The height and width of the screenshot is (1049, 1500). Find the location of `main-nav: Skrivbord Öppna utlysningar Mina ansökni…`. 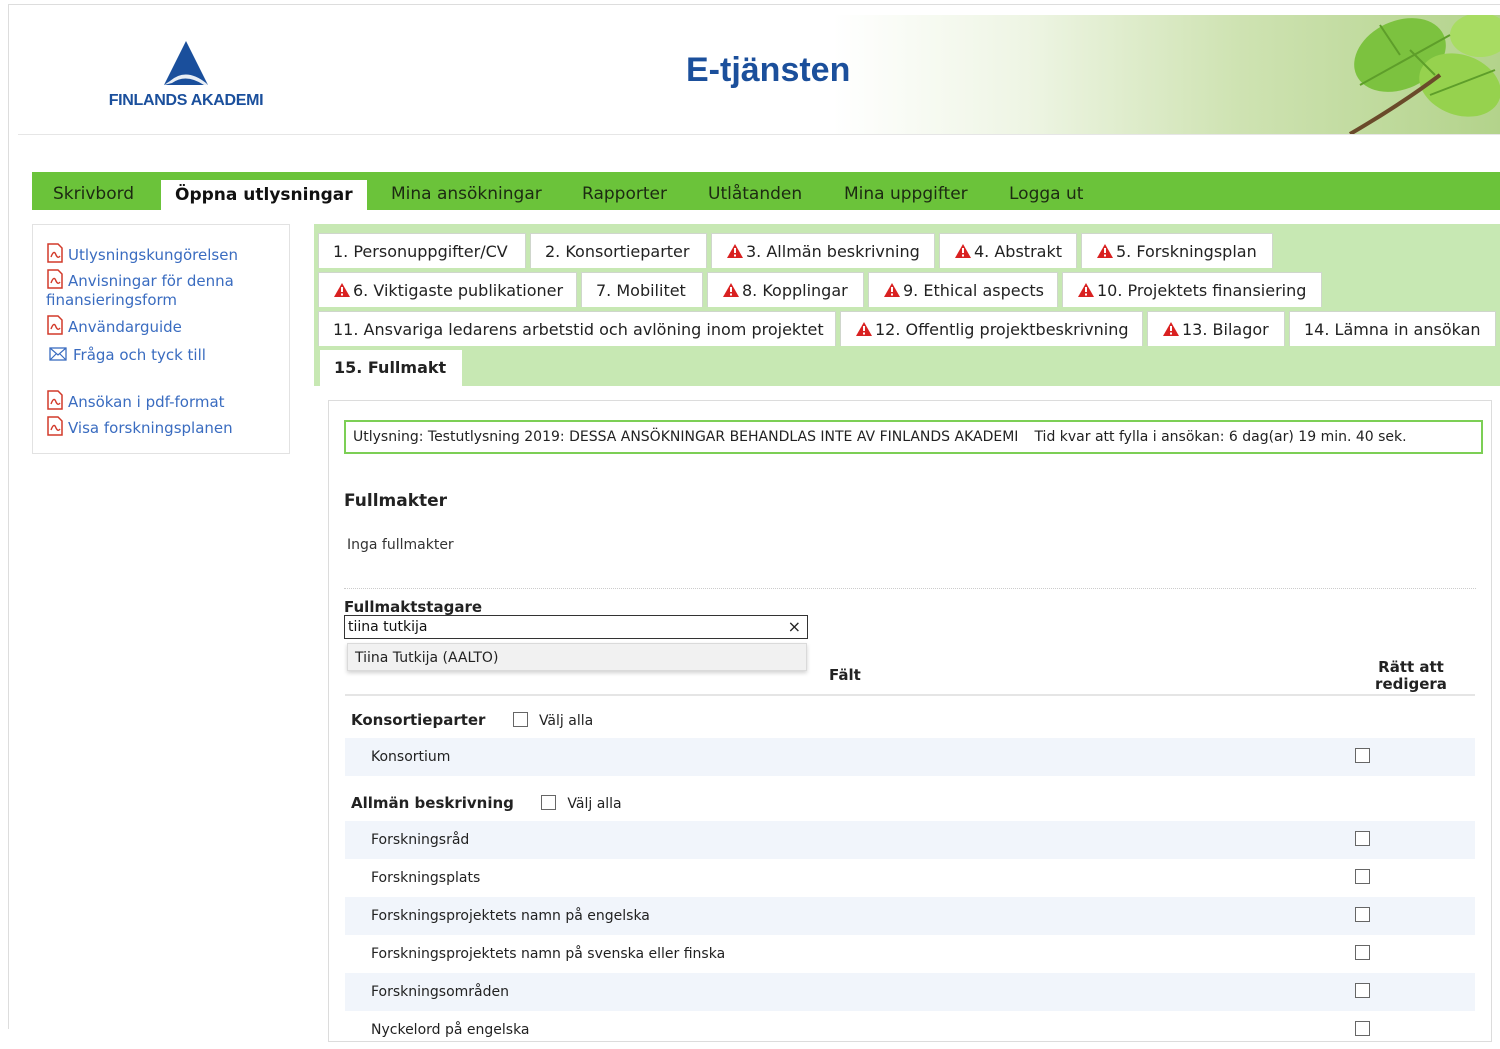

main-nav: Skrivbord Öppna utlysningar Mina ansökni… is located at coordinates (766, 195).